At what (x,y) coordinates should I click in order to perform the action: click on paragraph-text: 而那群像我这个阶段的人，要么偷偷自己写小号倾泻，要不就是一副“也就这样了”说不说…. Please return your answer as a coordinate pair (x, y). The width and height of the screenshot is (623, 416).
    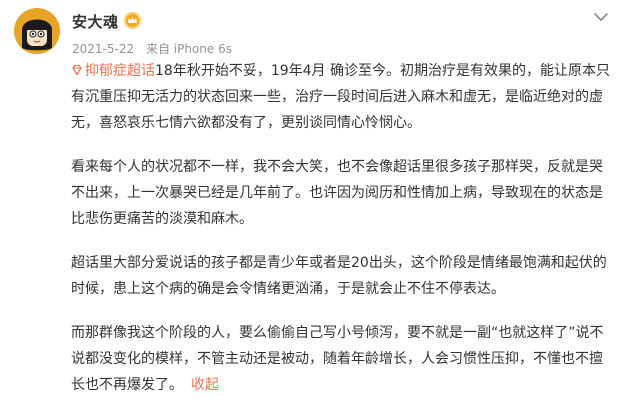
    Looking at the image, I should click on (337, 359).